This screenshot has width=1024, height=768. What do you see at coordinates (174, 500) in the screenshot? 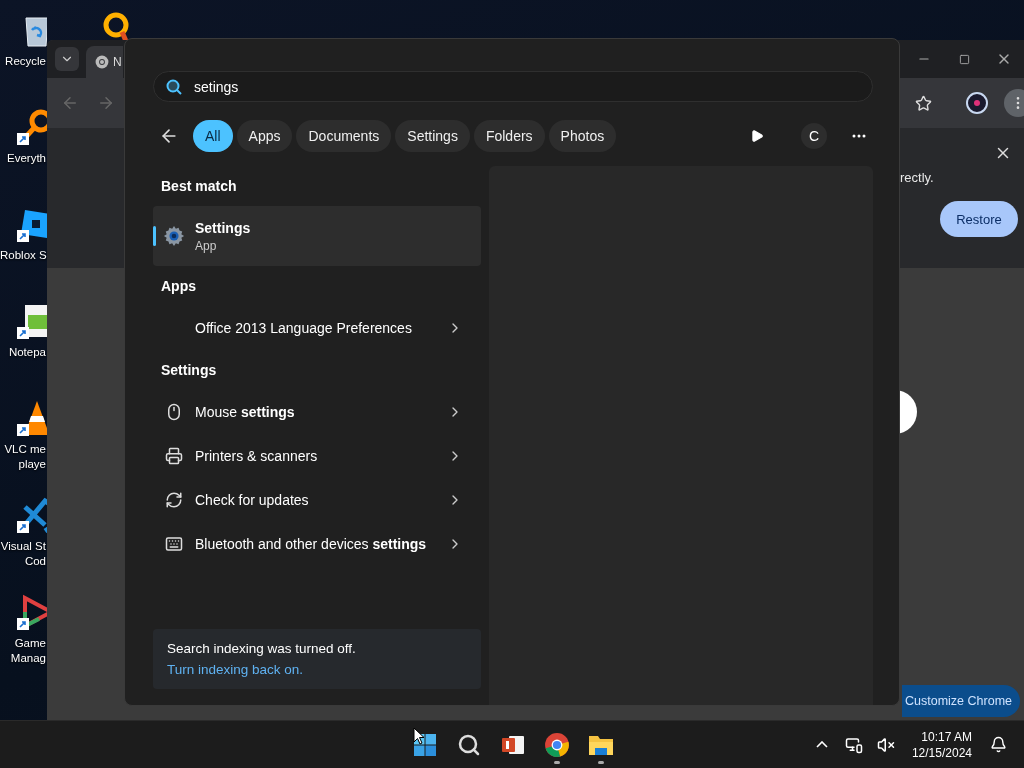
I see `refresh-icon` at bounding box center [174, 500].